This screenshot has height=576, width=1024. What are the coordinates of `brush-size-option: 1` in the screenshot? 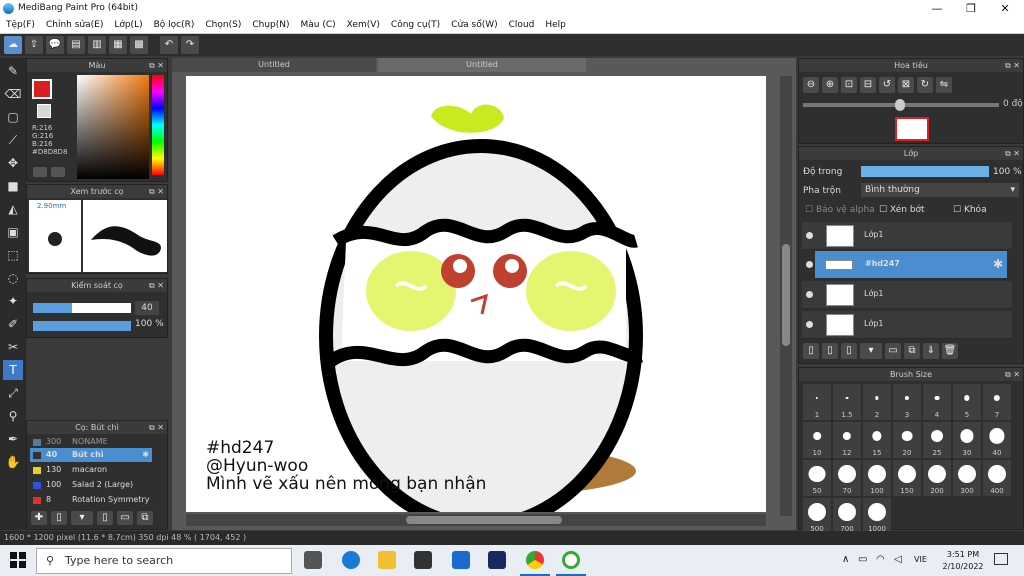 It's located at (817, 402).